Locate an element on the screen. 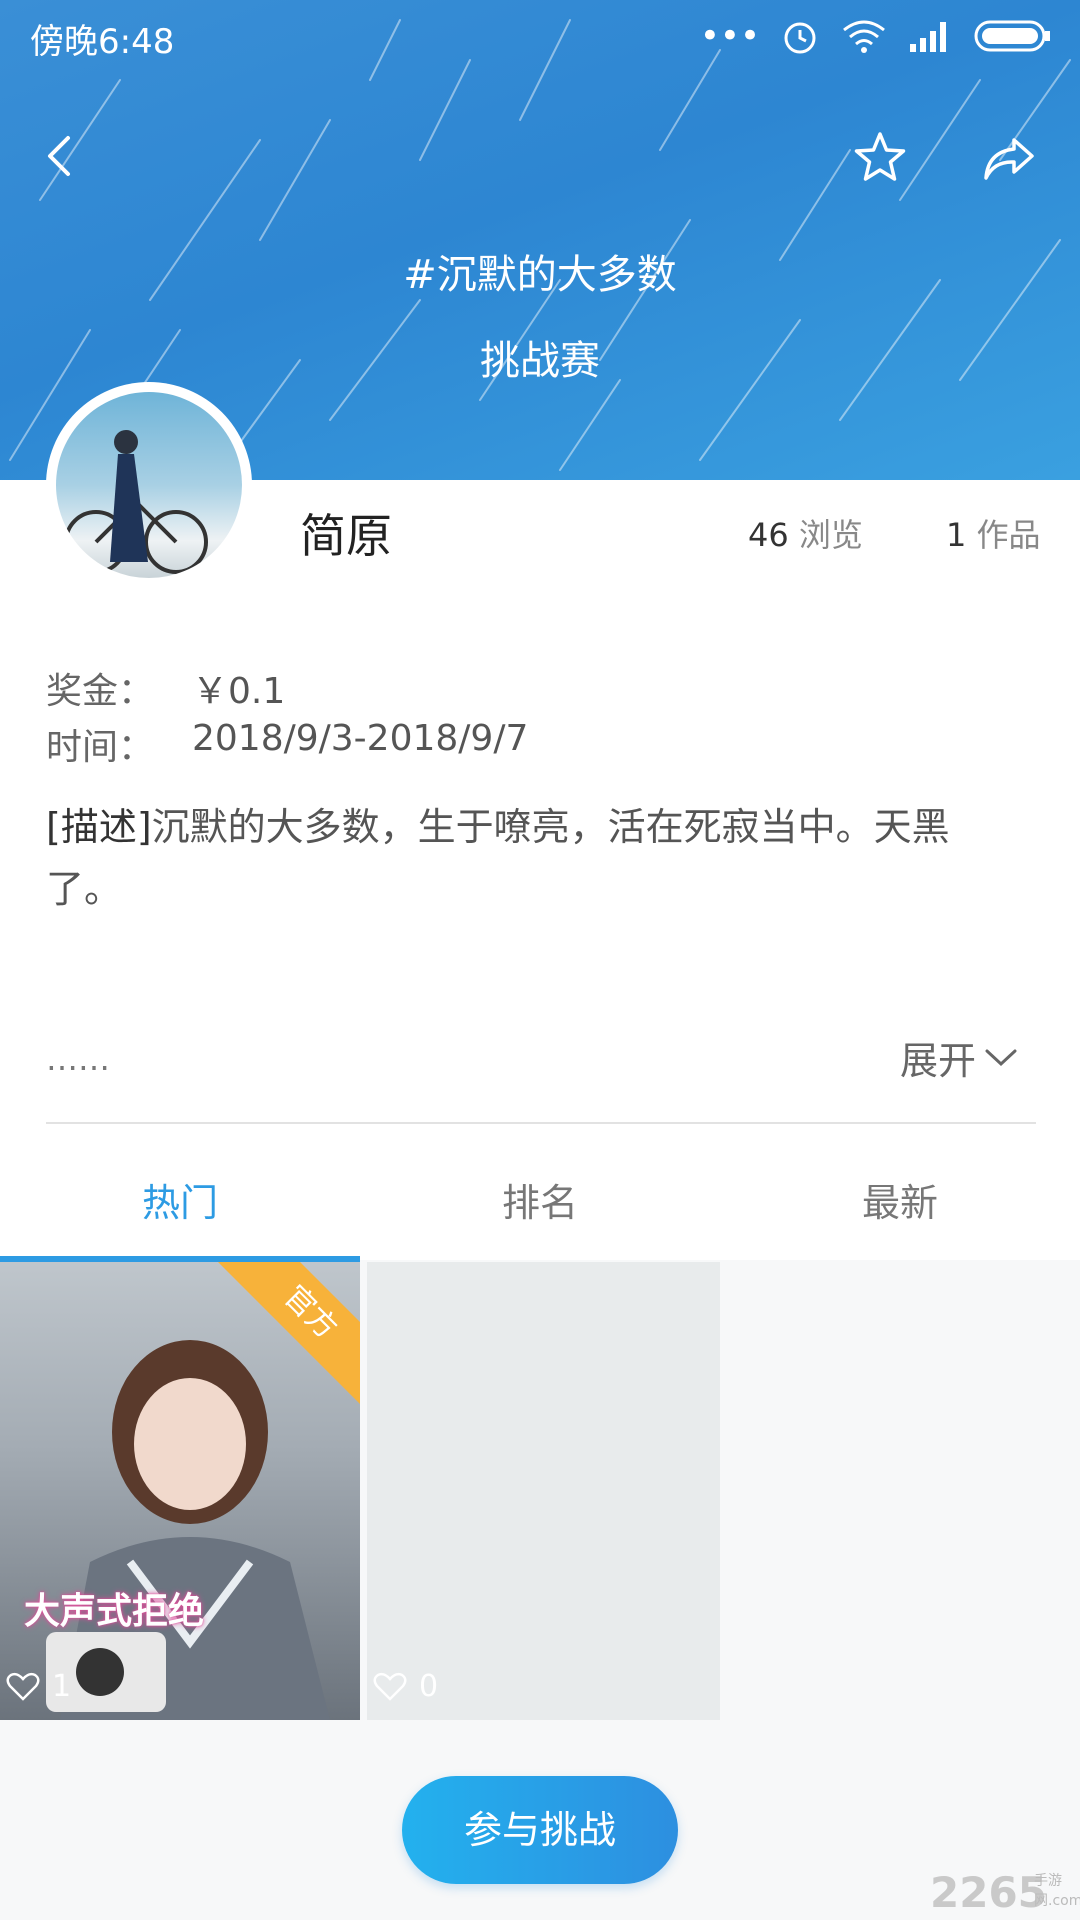  likes-count: 0 is located at coordinates (429, 1686).